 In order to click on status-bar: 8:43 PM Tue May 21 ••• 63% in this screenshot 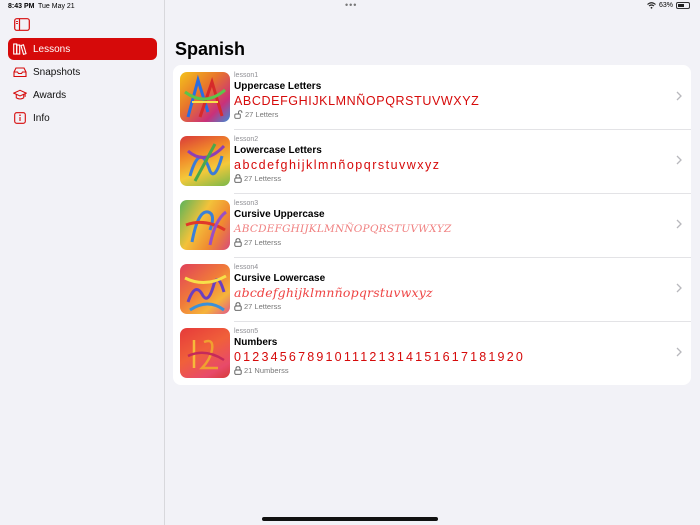, I will do `click(350, 7)`.